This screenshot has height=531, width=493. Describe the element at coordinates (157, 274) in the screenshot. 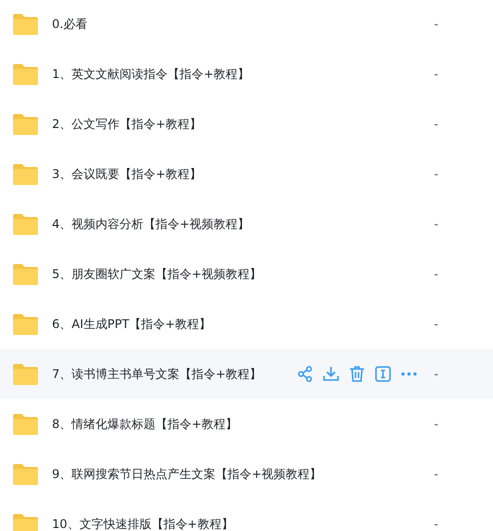

I see `folder-name: 5、朋友圈软广文案【指令+视频教程】` at that location.